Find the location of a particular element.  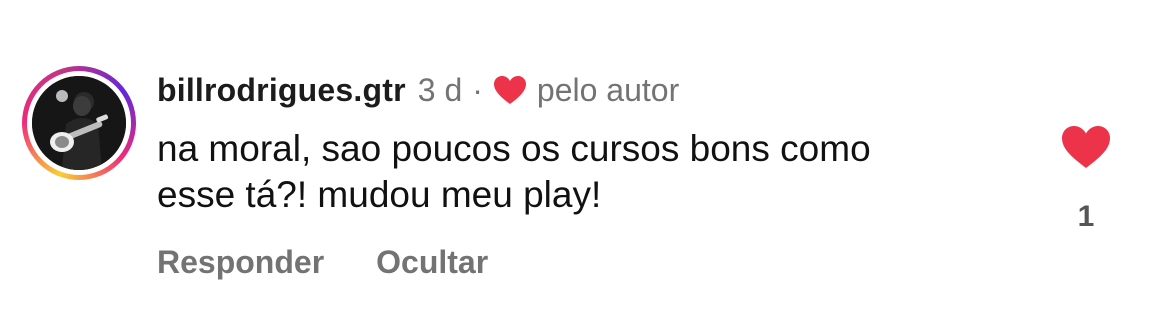

comment-timestamp: 3 d is located at coordinates (440, 89).